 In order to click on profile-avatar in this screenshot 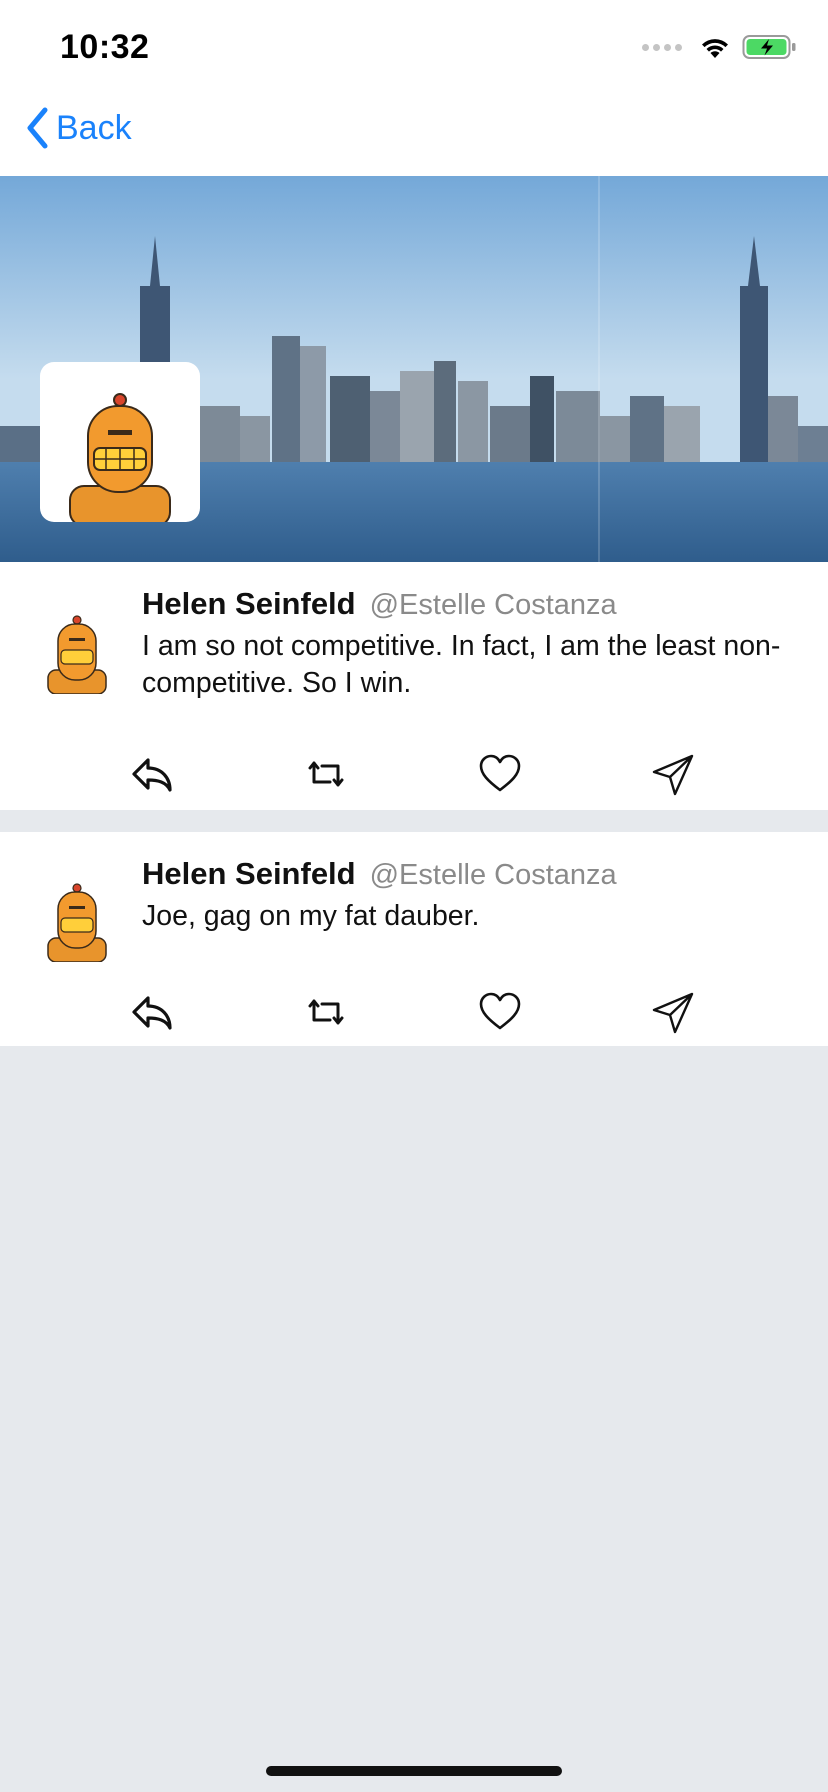, I will do `click(120, 442)`.